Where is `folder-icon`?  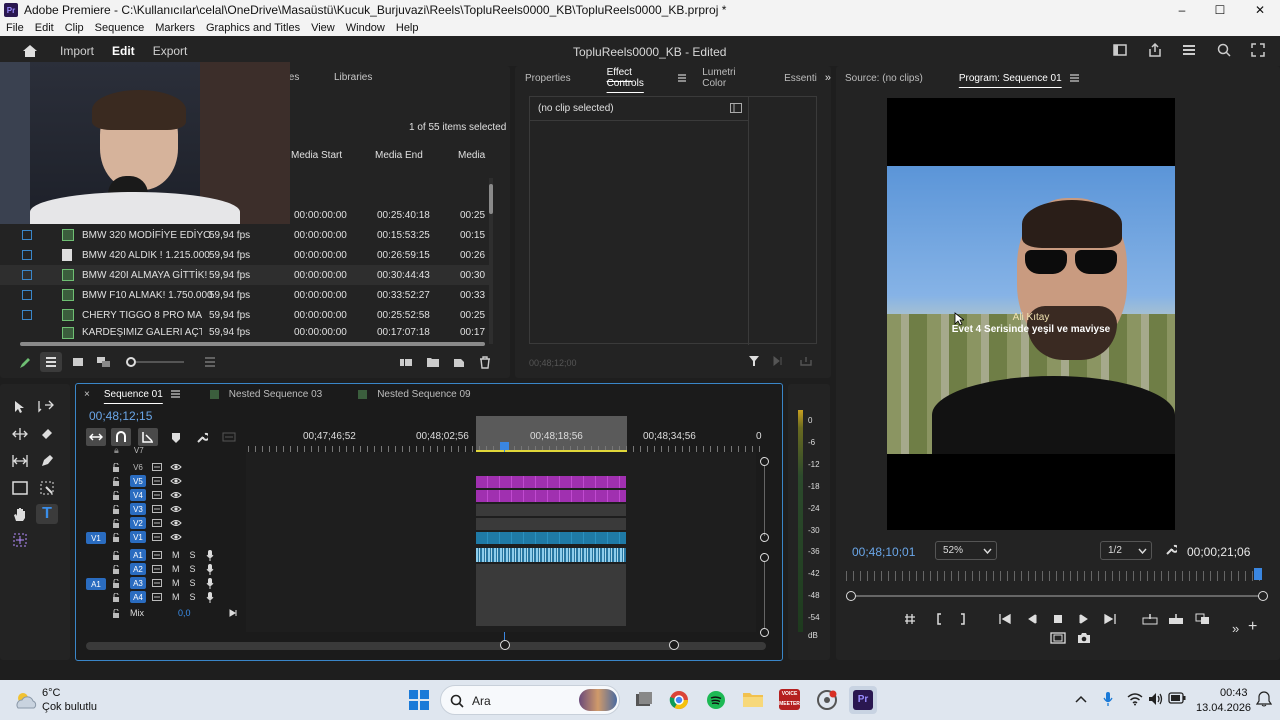 folder-icon is located at coordinates (433, 362).